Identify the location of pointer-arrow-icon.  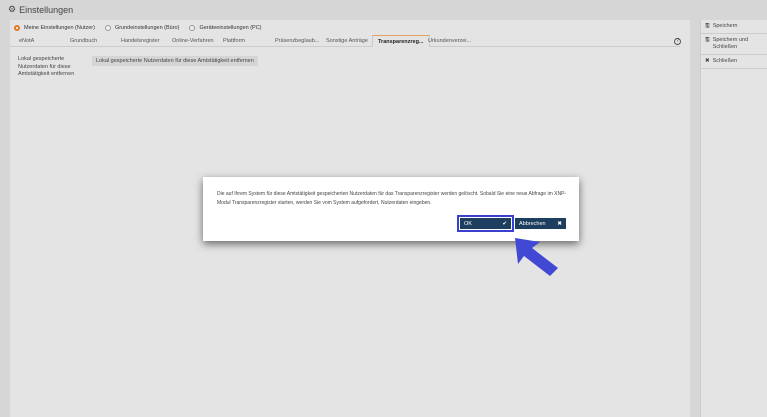
(536, 257).